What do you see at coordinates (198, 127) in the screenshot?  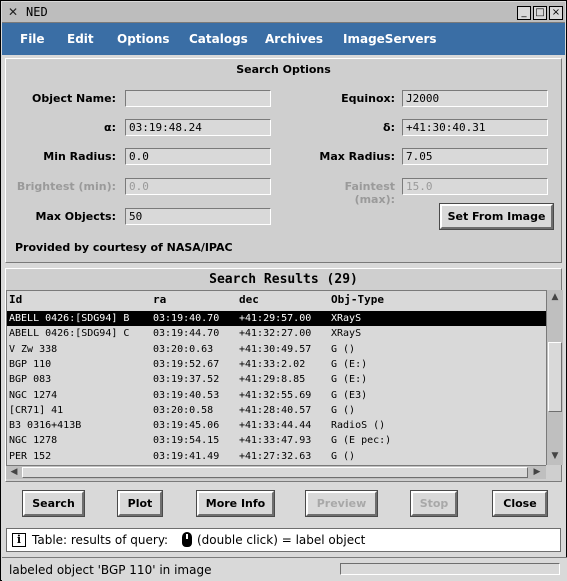 I see `alpha-input: 03:19:48.24` at bounding box center [198, 127].